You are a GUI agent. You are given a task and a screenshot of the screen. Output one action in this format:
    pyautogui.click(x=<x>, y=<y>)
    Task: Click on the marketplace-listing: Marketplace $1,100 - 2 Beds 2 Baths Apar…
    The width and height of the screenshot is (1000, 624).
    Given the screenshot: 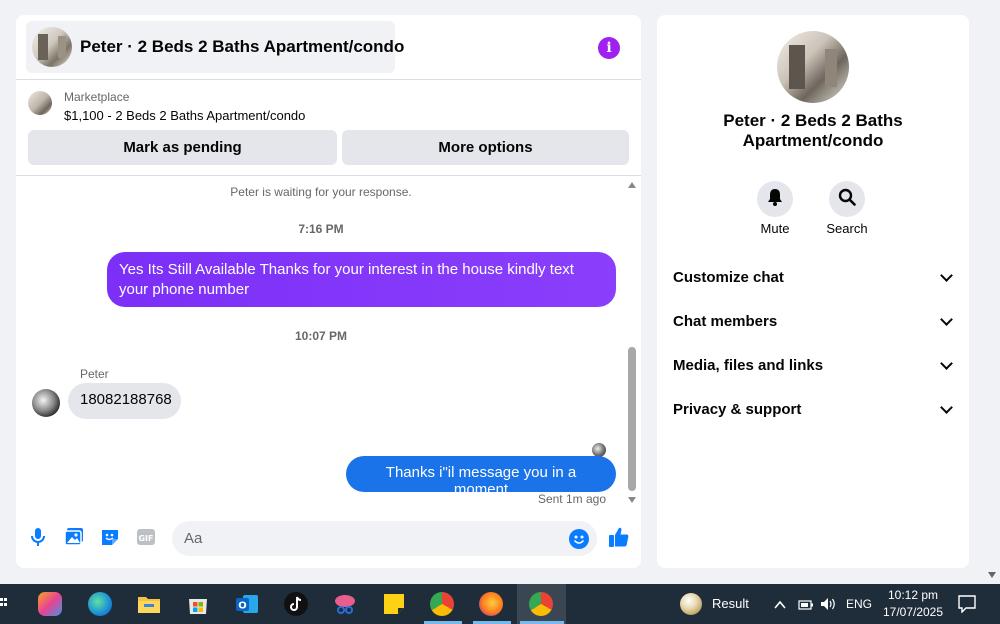 What is the action you would take?
    pyautogui.click(x=328, y=107)
    